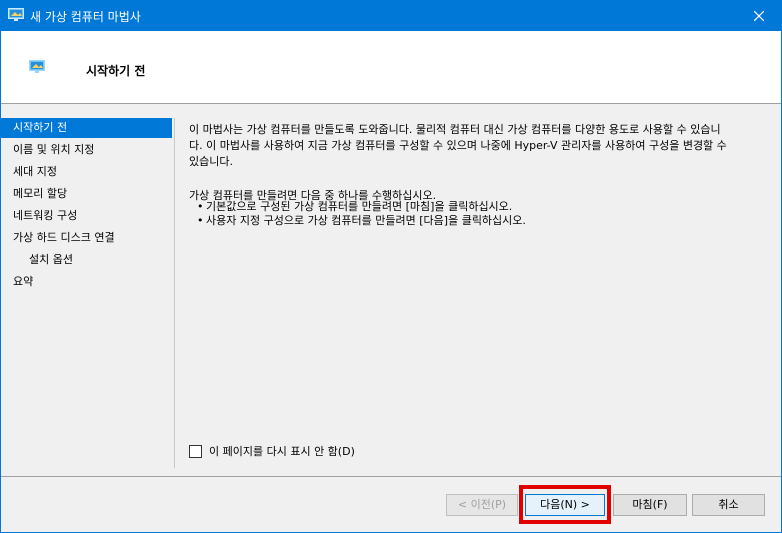 The width and height of the screenshot is (782, 533). What do you see at coordinates (565, 505) in the screenshot?
I see `next-button: 다음(N) >` at bounding box center [565, 505].